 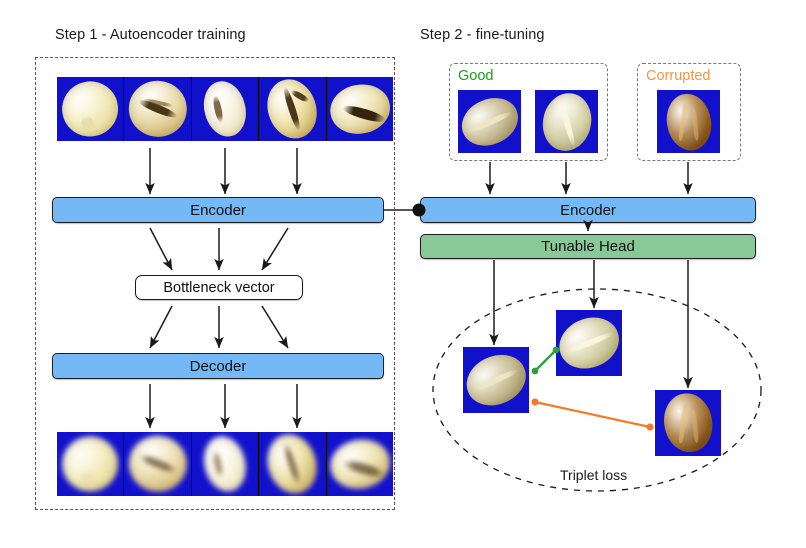 What do you see at coordinates (150, 35) in the screenshot?
I see `step1-title: Step 1 - Autoencoder training` at bounding box center [150, 35].